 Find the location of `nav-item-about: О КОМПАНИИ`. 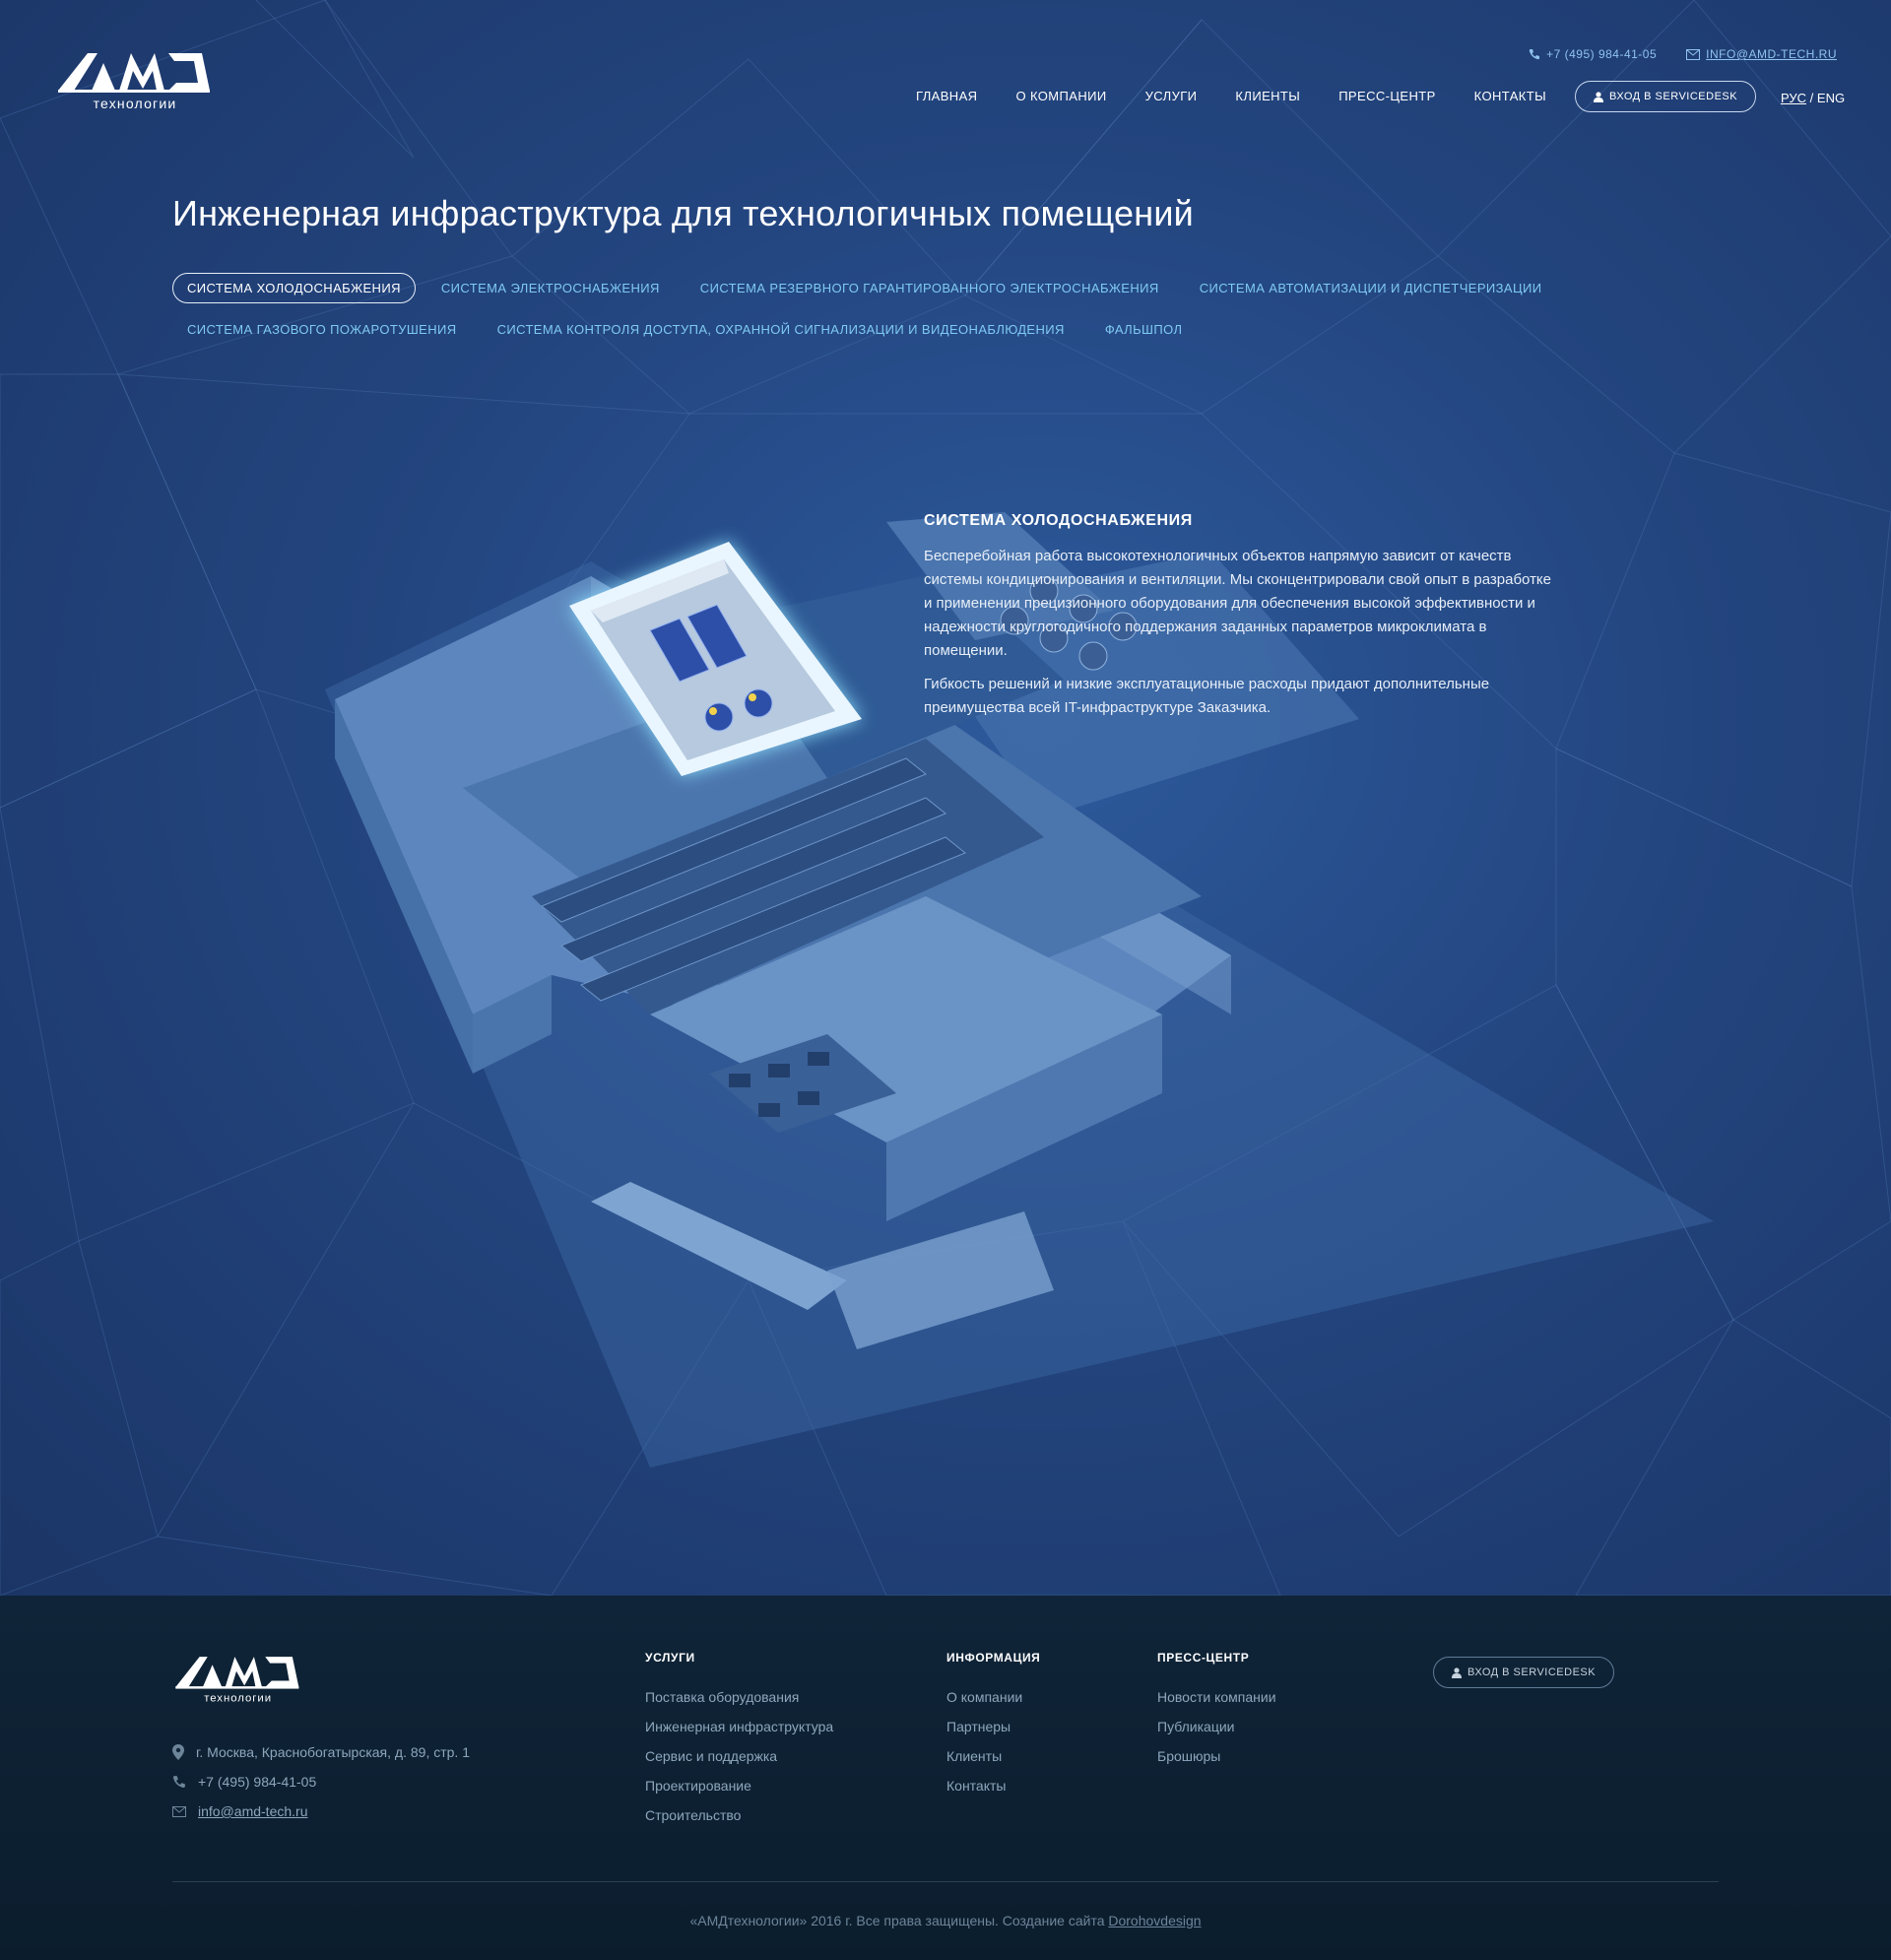

nav-item-about: О КОМПАНИИ is located at coordinates (1060, 96).